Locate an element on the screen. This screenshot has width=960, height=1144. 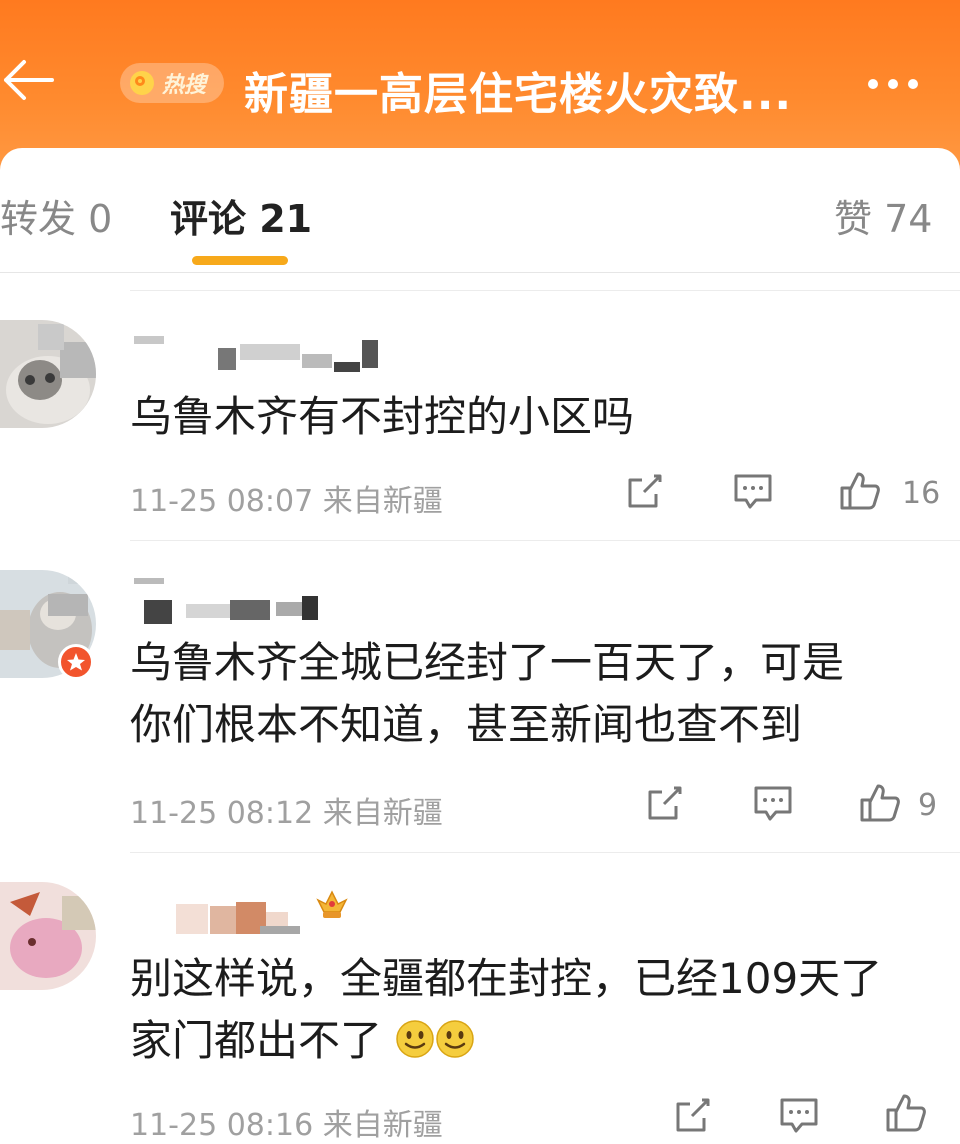
hot-search-label: 热搜 is located at coordinates (184, 85).